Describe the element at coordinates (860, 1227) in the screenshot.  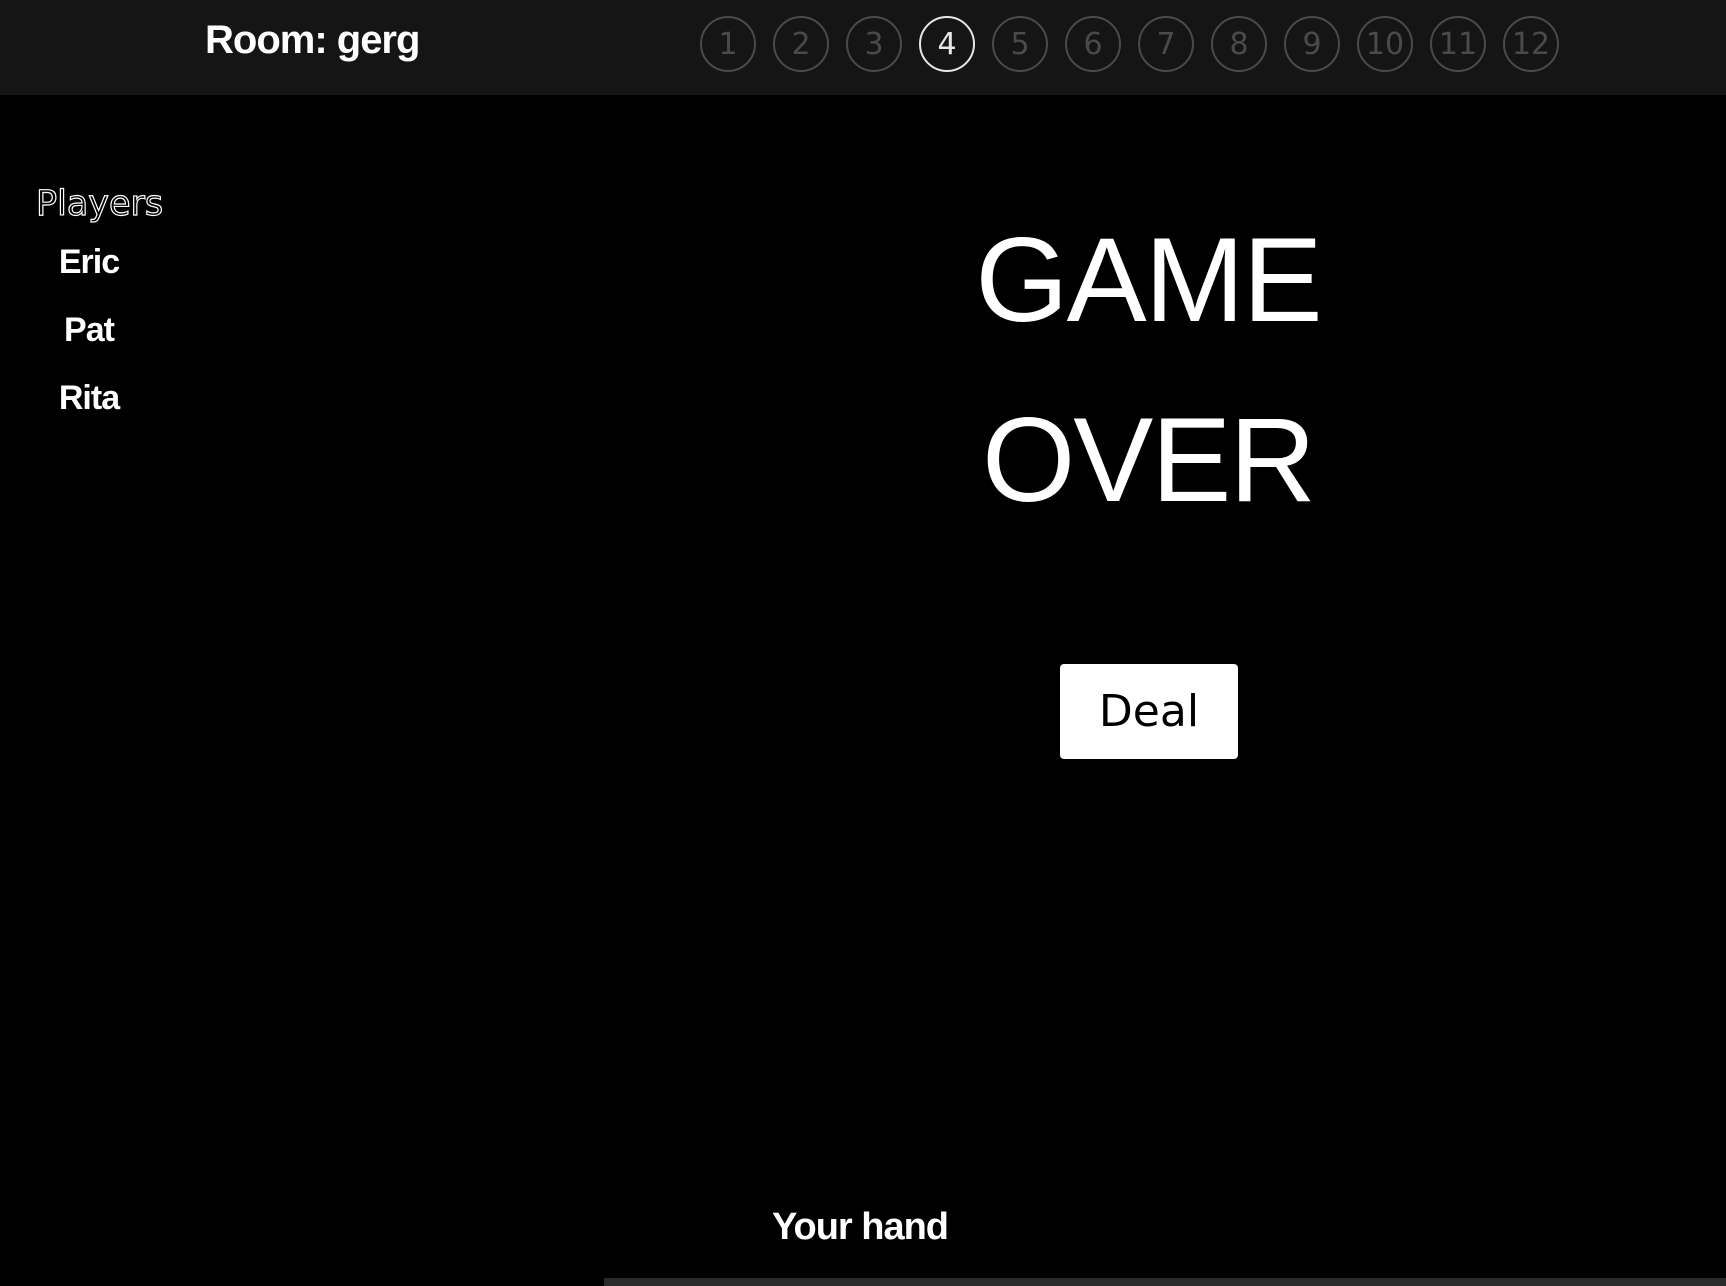
I see `your-hand-label: Your hand` at that location.